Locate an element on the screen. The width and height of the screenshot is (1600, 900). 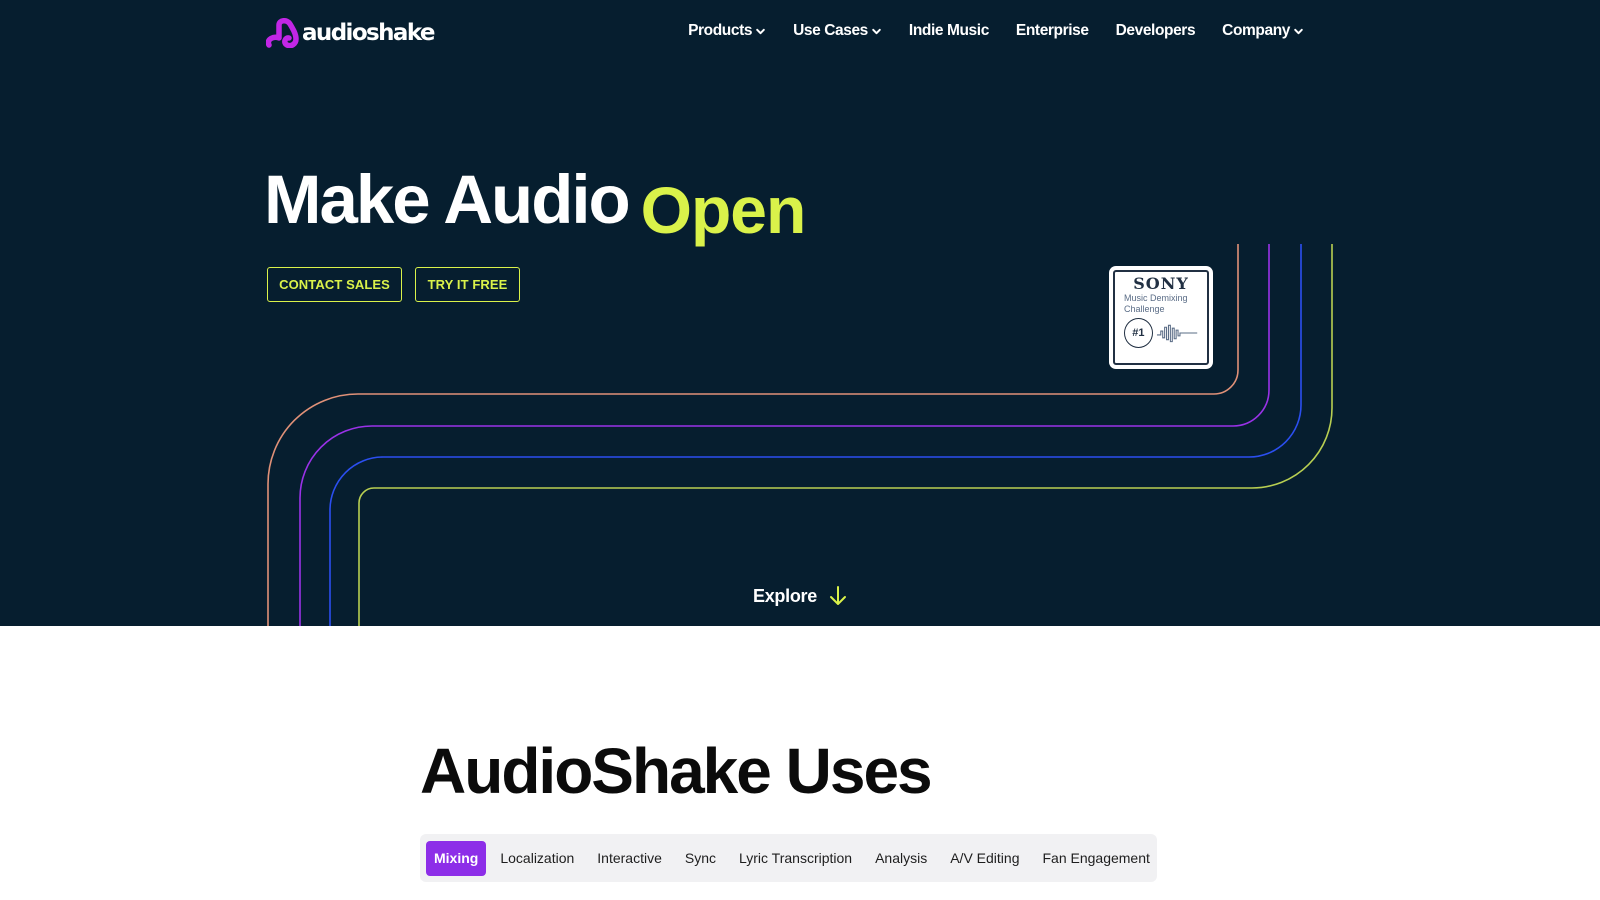
badge-line-2: Challenge is located at coordinates (1144, 309).